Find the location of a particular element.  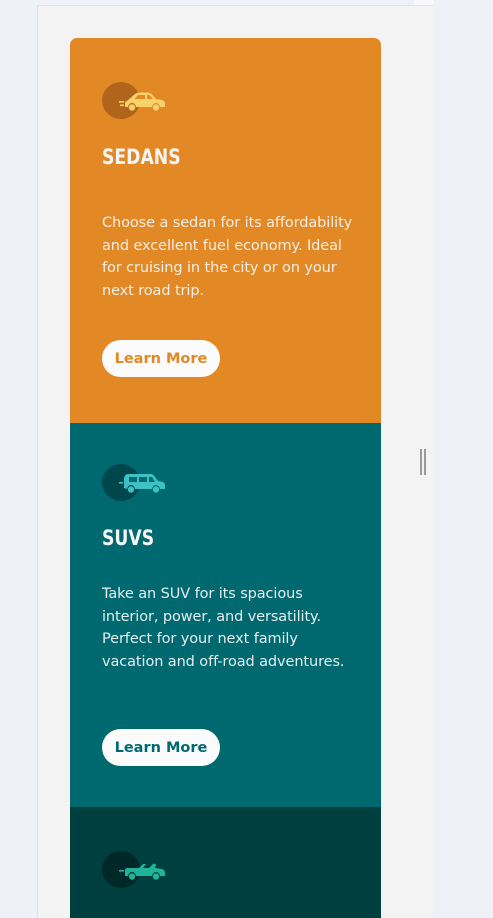

card-title: SUVS is located at coordinates (128, 538).